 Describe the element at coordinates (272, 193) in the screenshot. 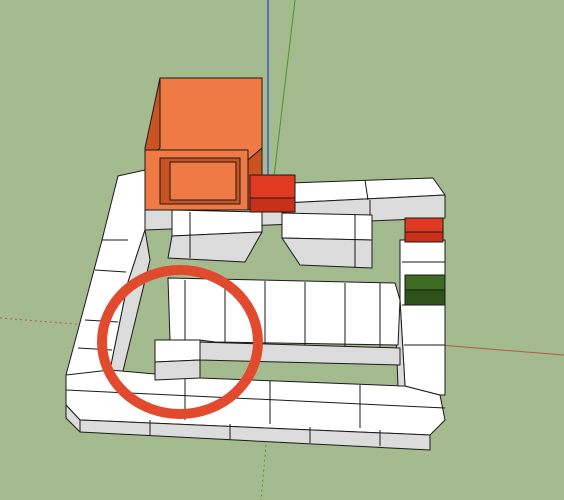

I see `red-block-back` at that location.